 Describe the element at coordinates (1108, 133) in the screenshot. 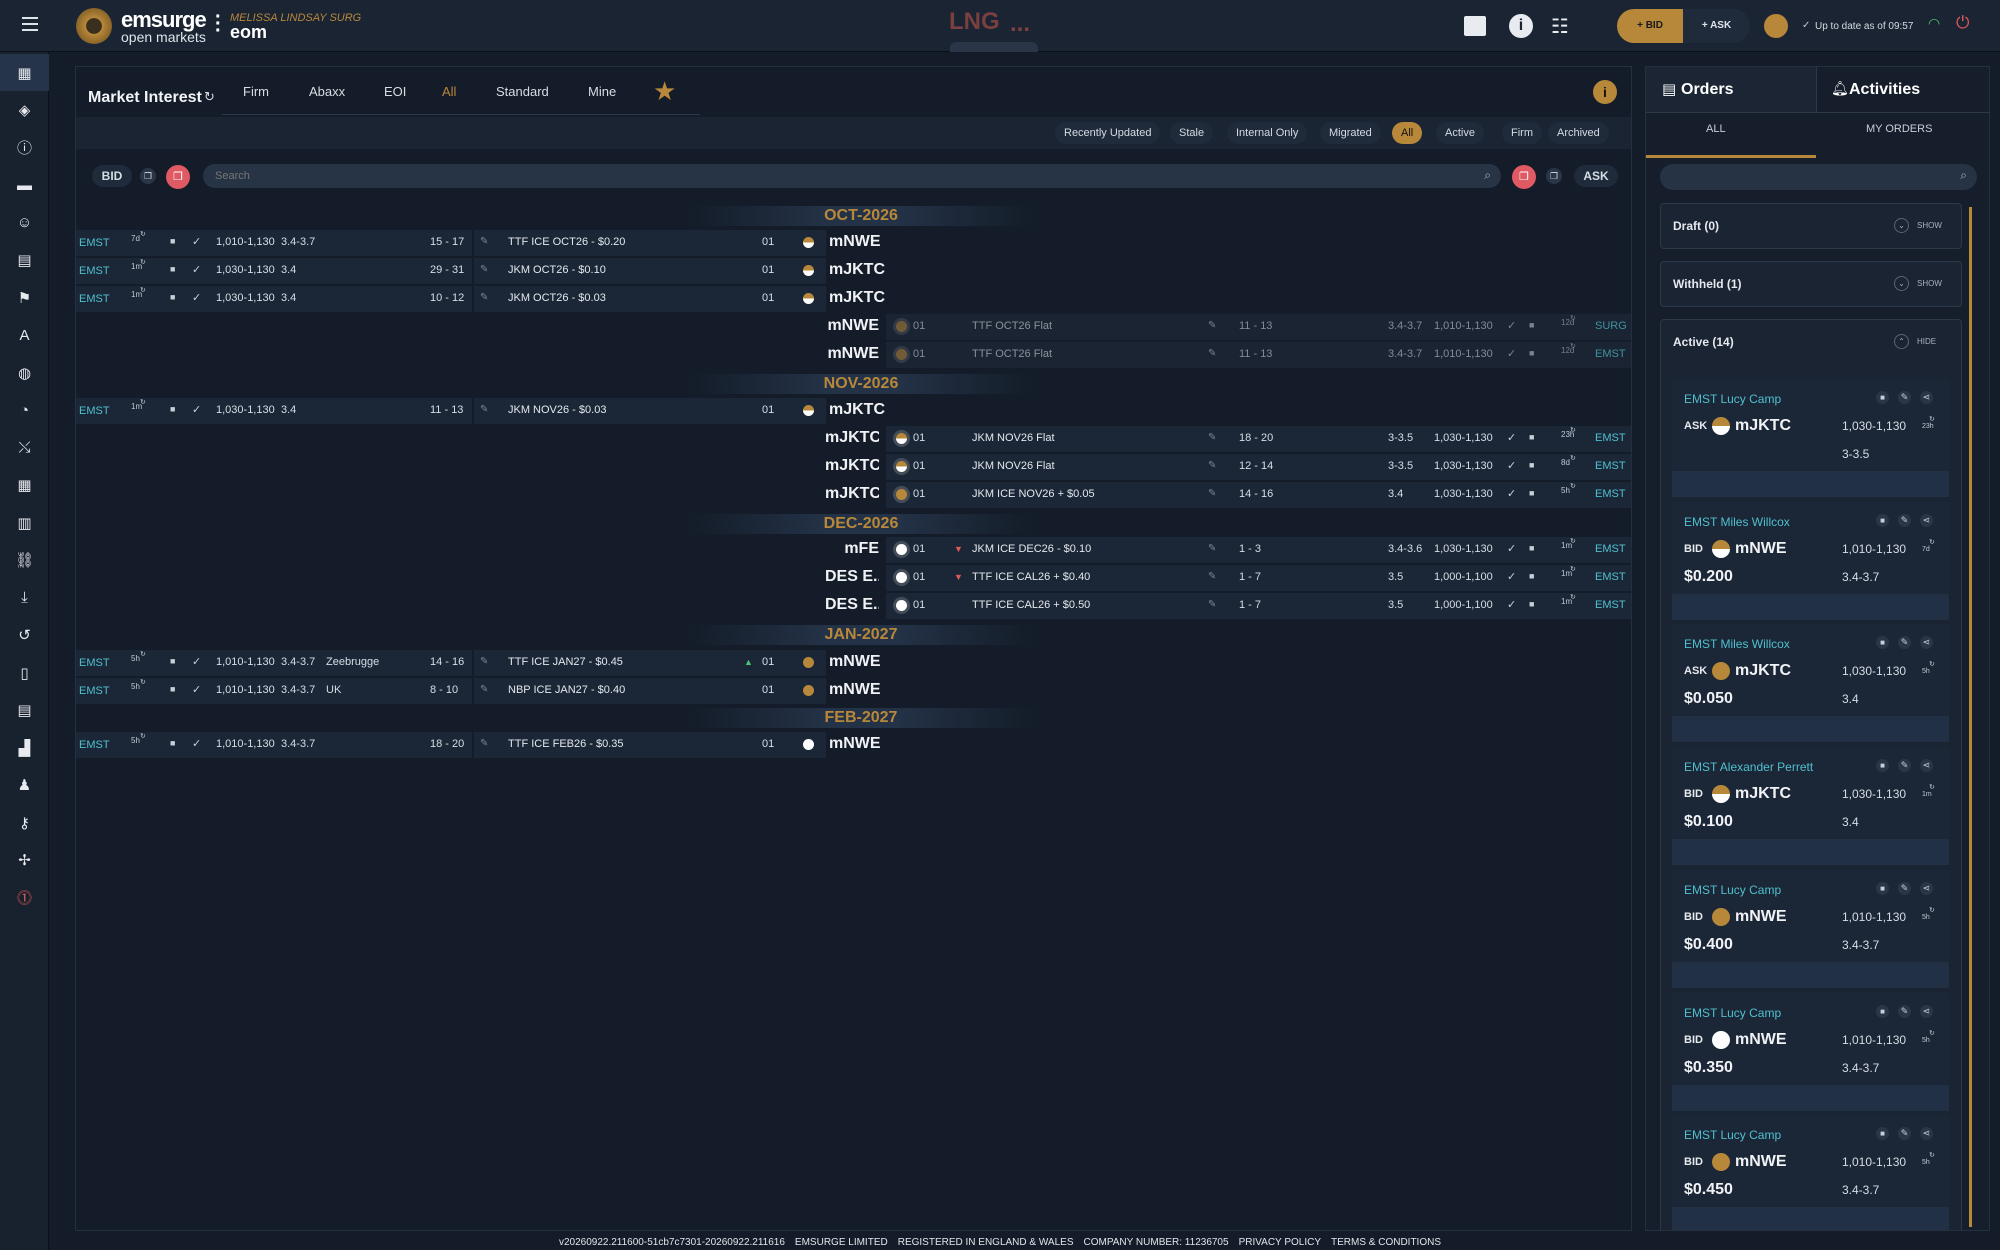

I see `filter-recently-updated: Recently Updated` at that location.